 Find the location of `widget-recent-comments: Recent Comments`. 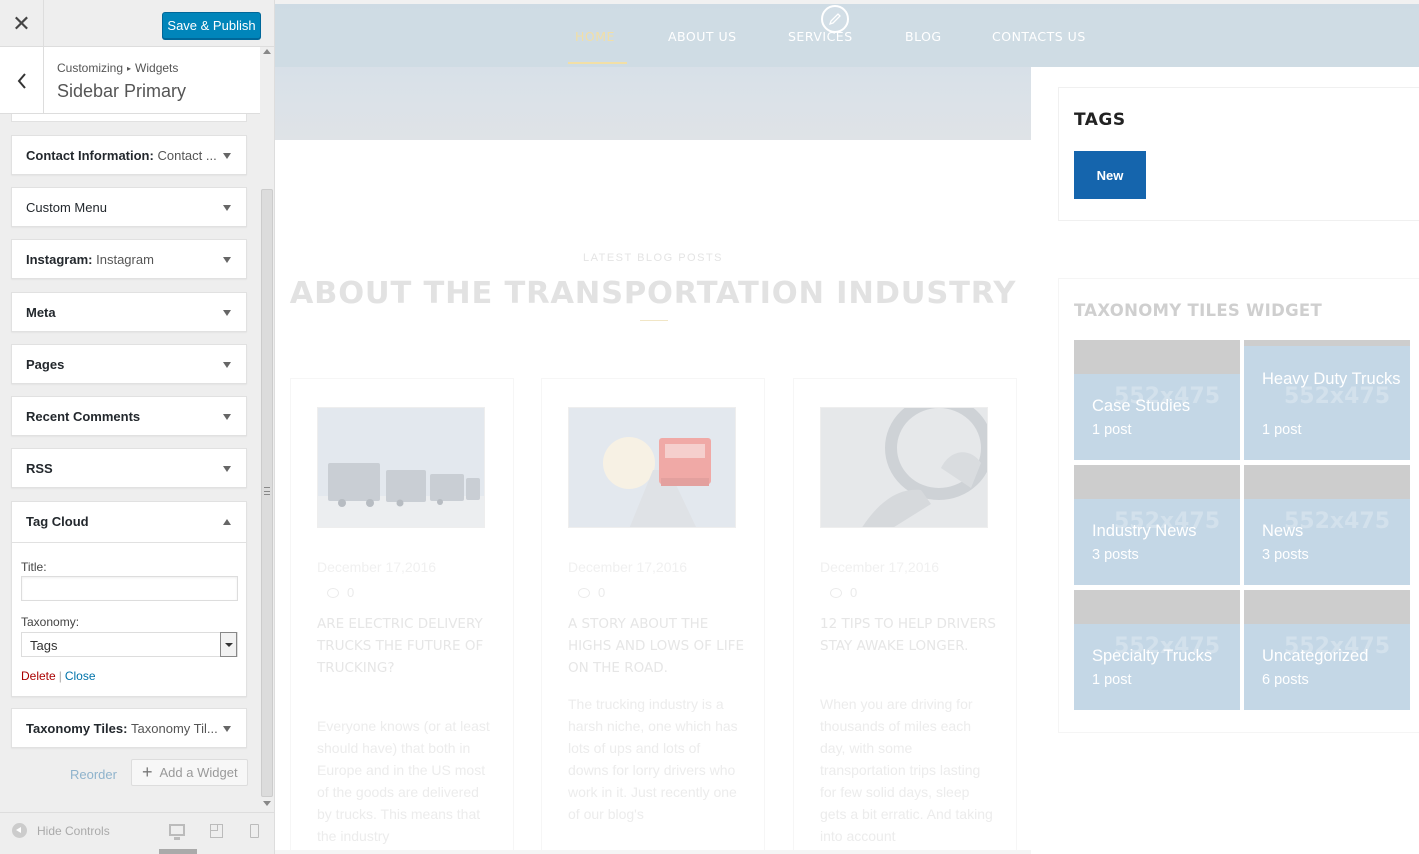

widget-recent-comments: Recent Comments is located at coordinates (129, 416).